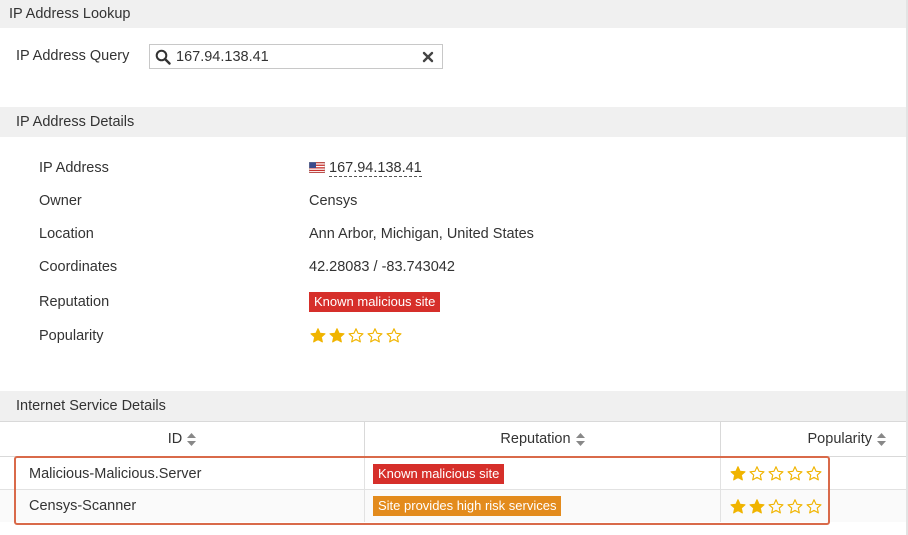 This screenshot has height=535, width=908. I want to click on search-icon, so click(163, 56).